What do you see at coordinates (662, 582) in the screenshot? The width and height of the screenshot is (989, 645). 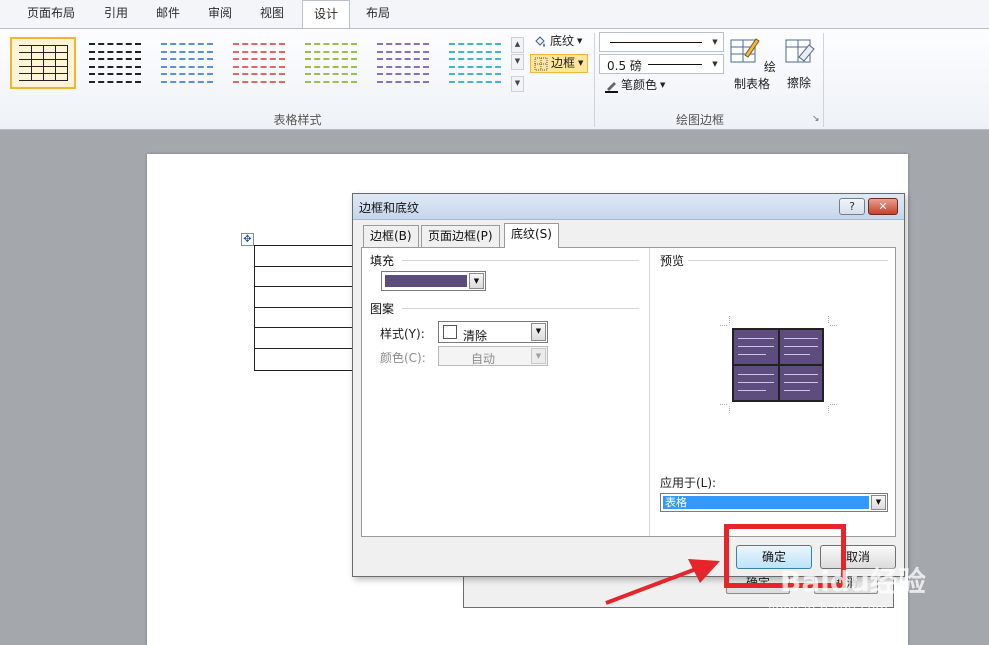 I see `annotation-arrow-icon` at bounding box center [662, 582].